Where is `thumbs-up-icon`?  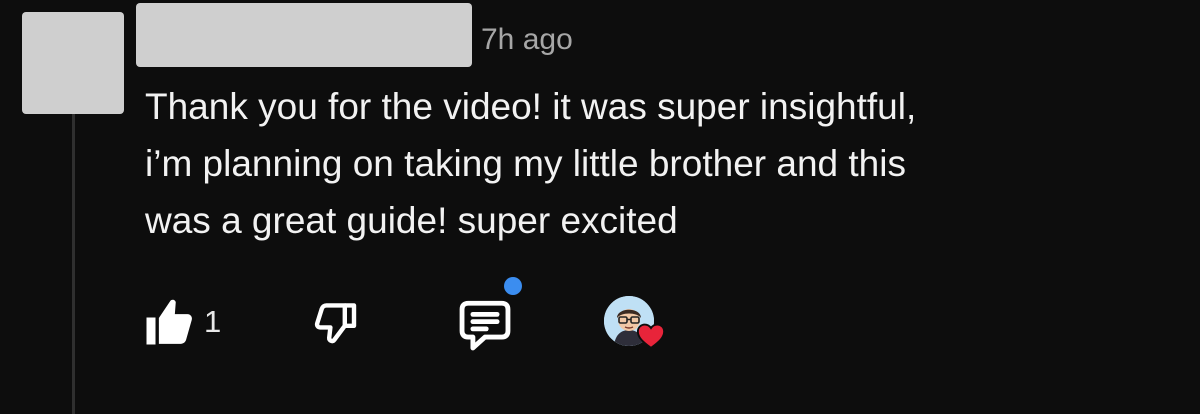
thumbs-up-icon is located at coordinates (169, 322).